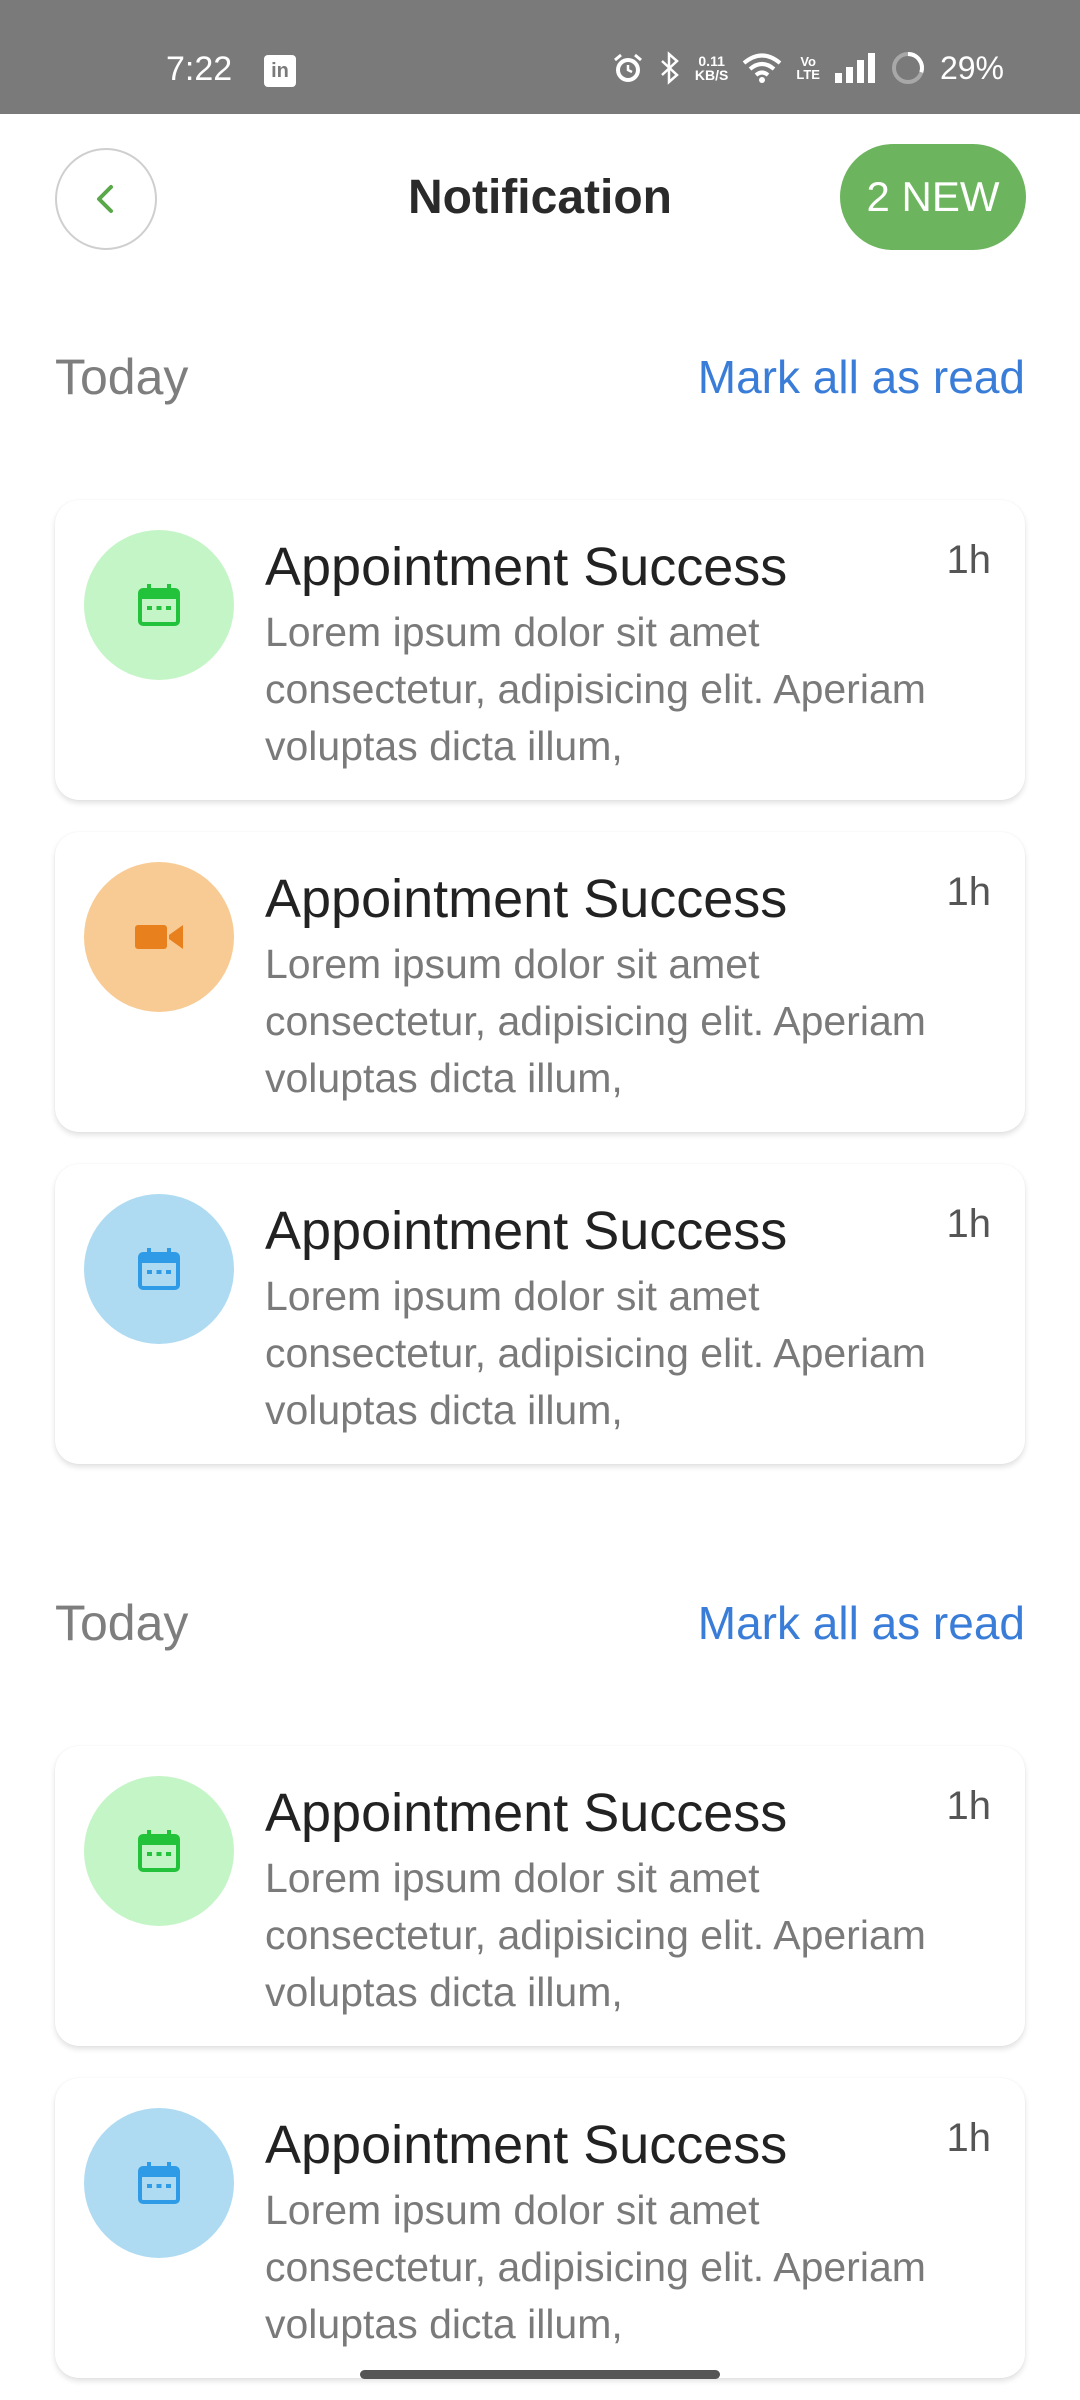  I want to click on home-indicator, so click(540, 2374).